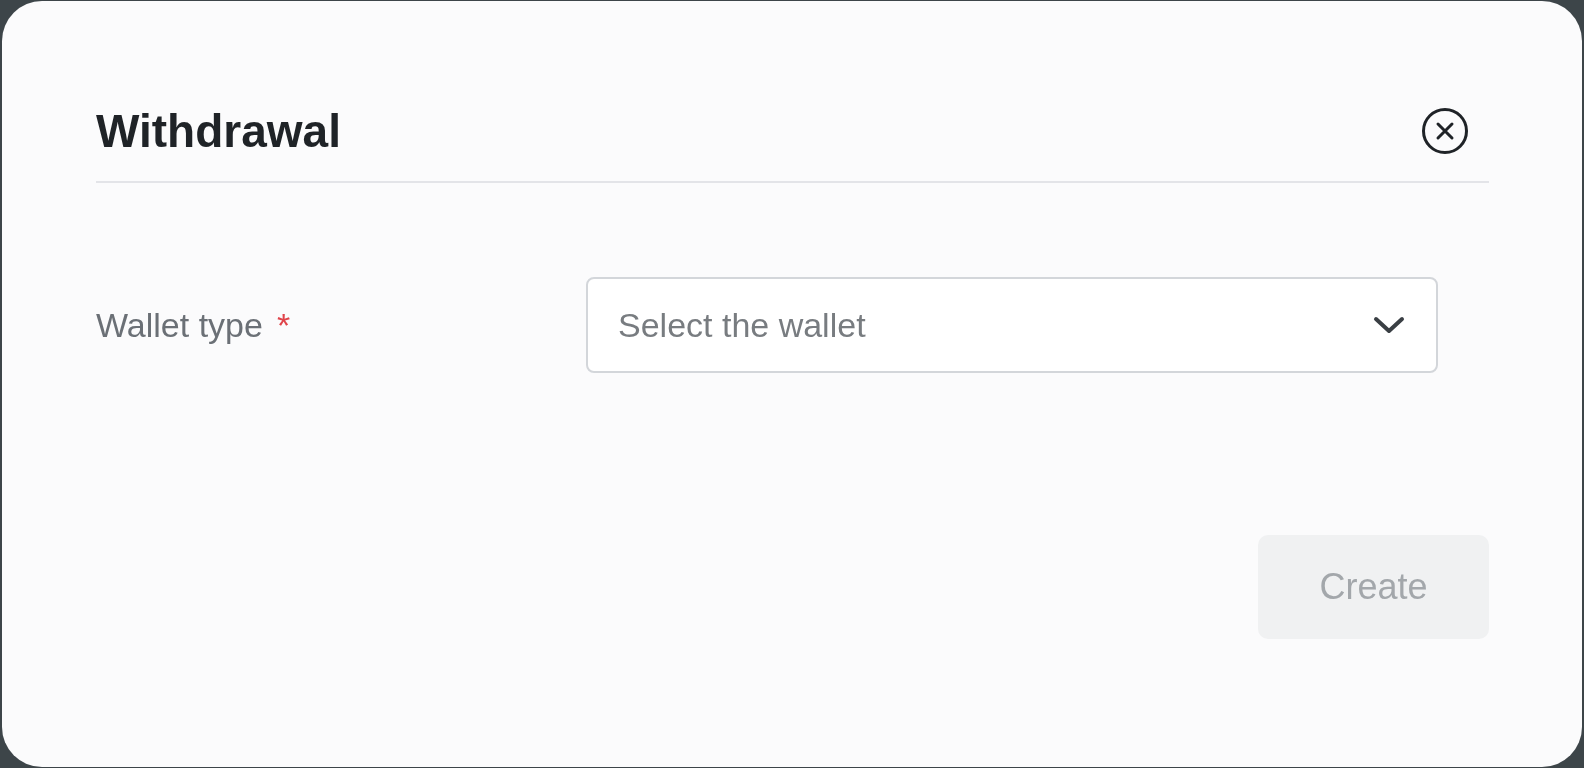  Describe the element at coordinates (1389, 325) in the screenshot. I see `chevron-down-icon` at that location.